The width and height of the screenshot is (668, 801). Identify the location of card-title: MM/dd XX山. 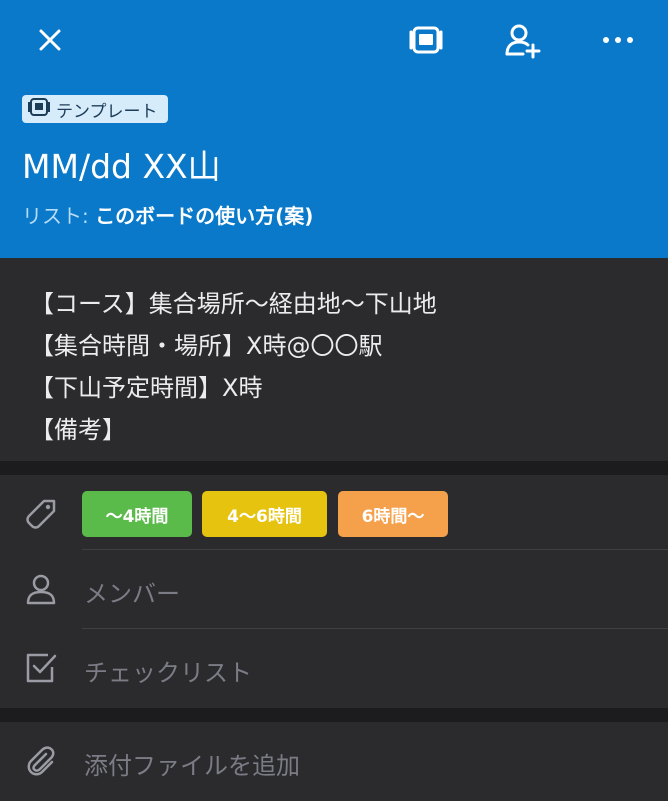
(121, 164).